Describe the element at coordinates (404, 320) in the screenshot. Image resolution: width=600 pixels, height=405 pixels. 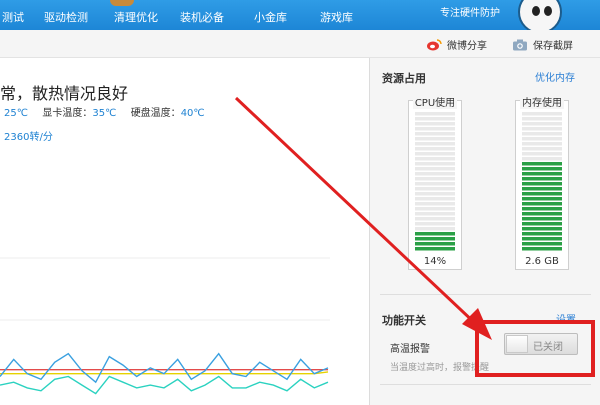
I see `features-title: 功能开关` at that location.